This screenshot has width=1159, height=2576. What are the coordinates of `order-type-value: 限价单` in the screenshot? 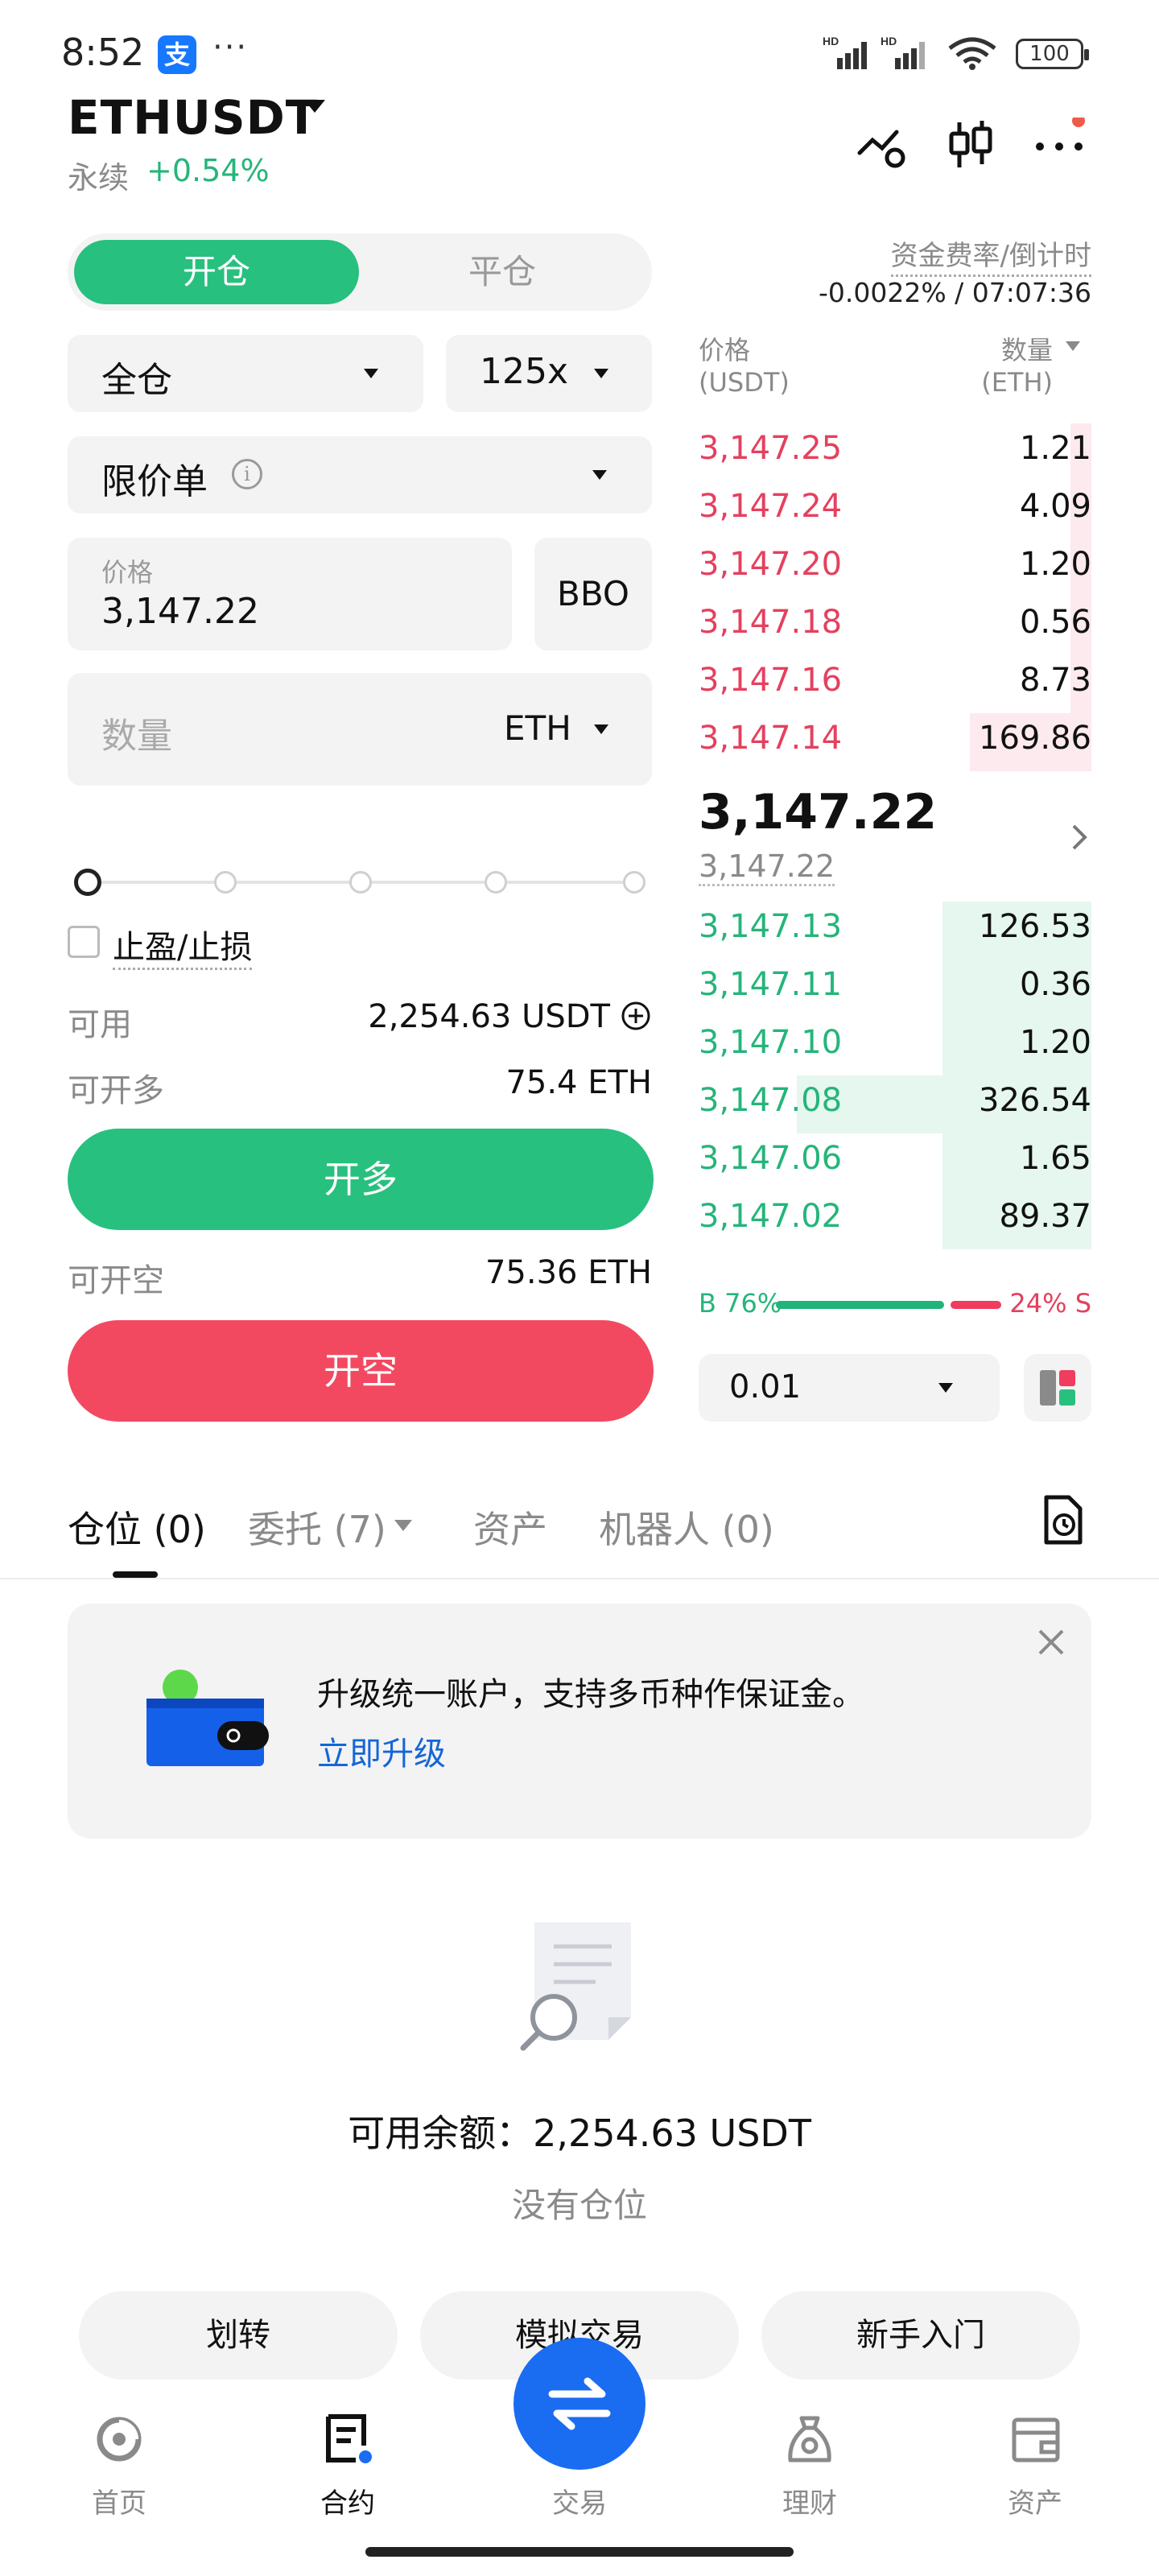 It's located at (154, 482).